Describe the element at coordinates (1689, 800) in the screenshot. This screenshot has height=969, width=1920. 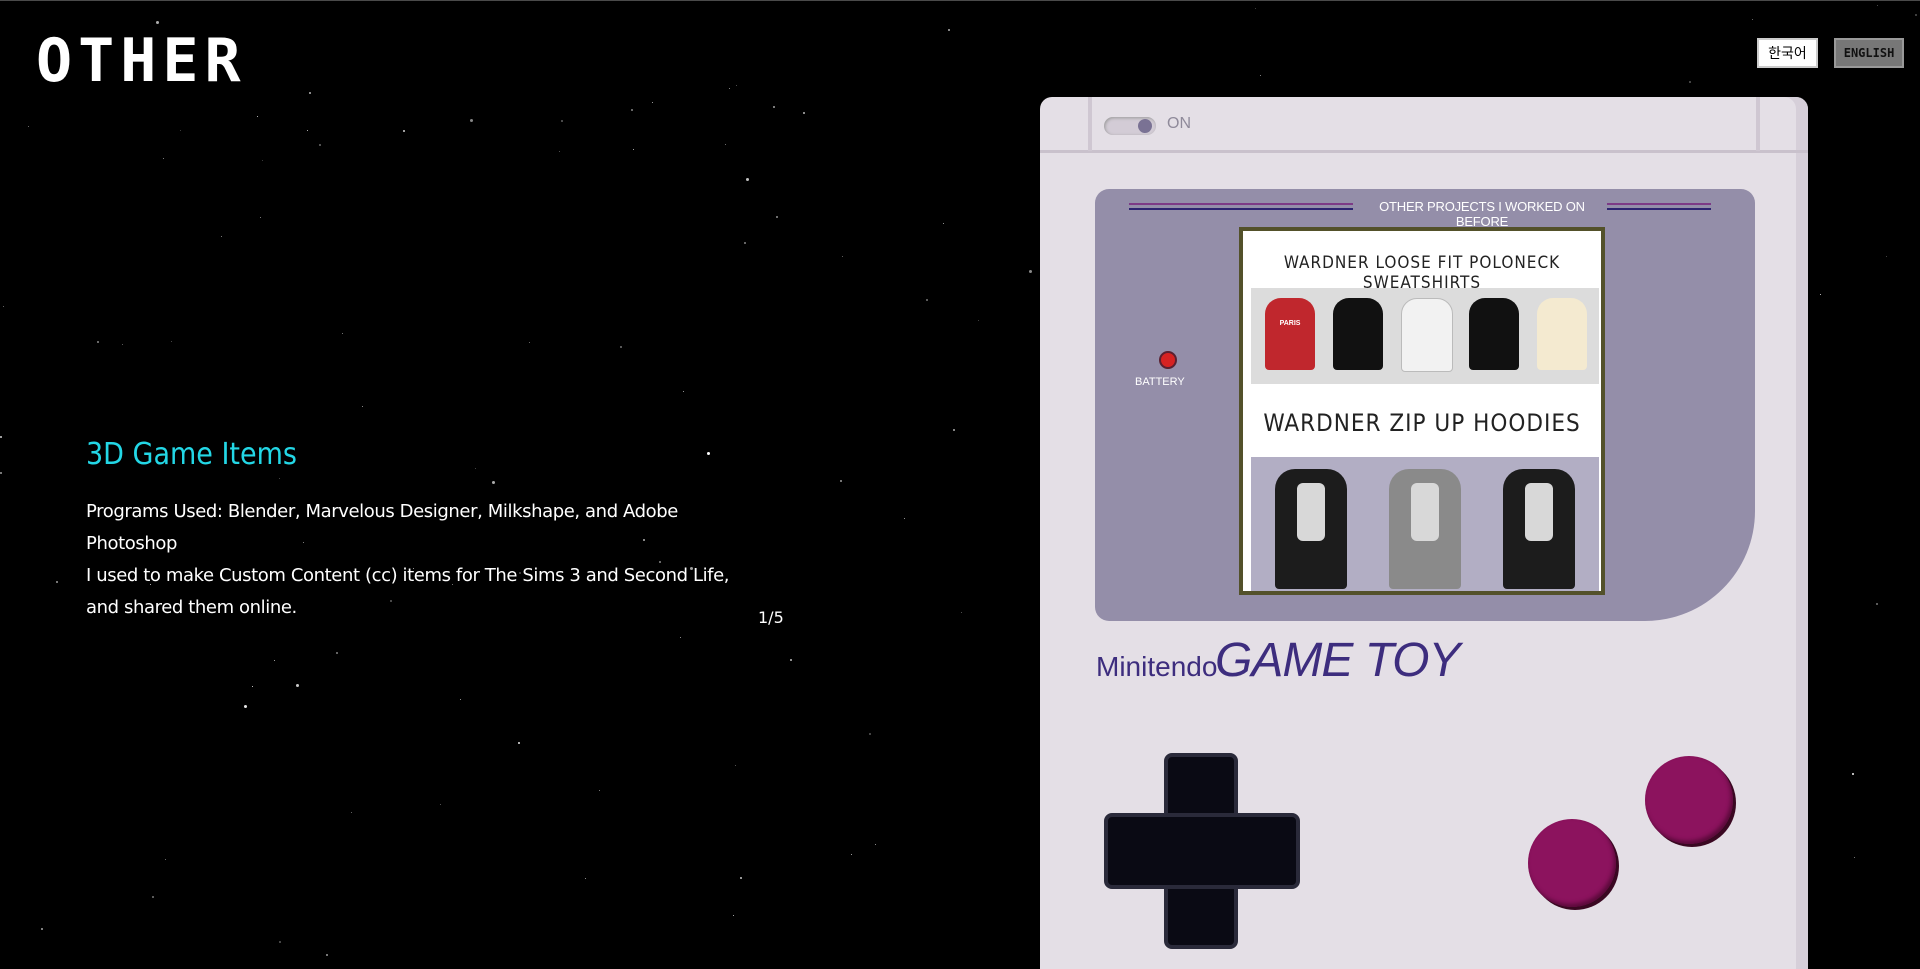
I see `a-button` at that location.